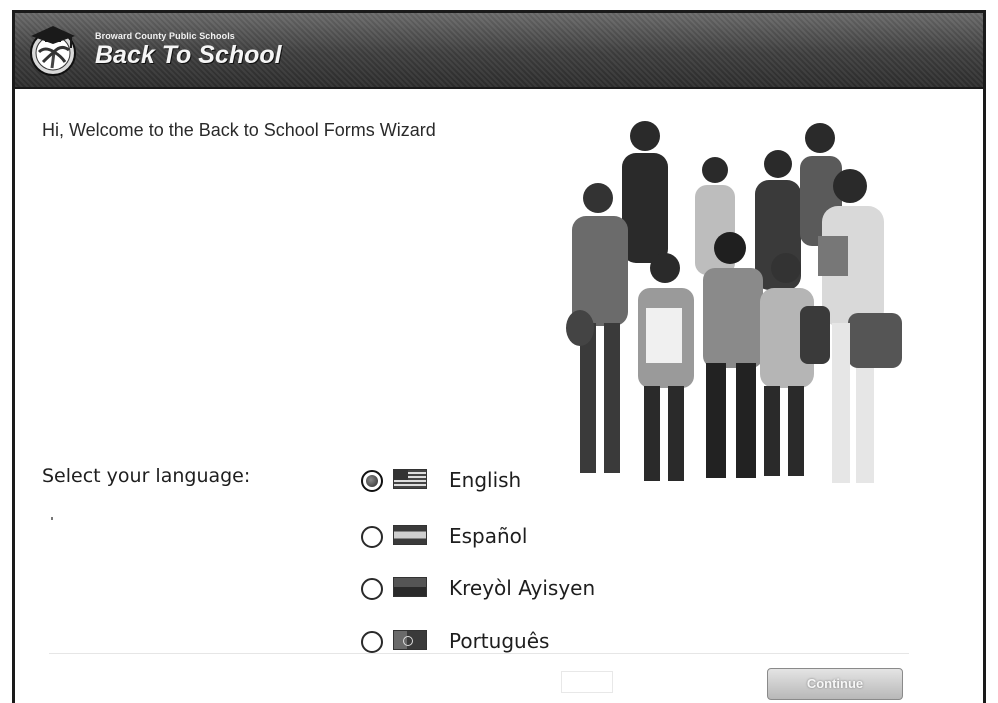 Image resolution: width=998 pixels, height=703 pixels. Describe the element at coordinates (165, 36) in the screenshot. I see `org-name: Broward County Public Schools` at that location.